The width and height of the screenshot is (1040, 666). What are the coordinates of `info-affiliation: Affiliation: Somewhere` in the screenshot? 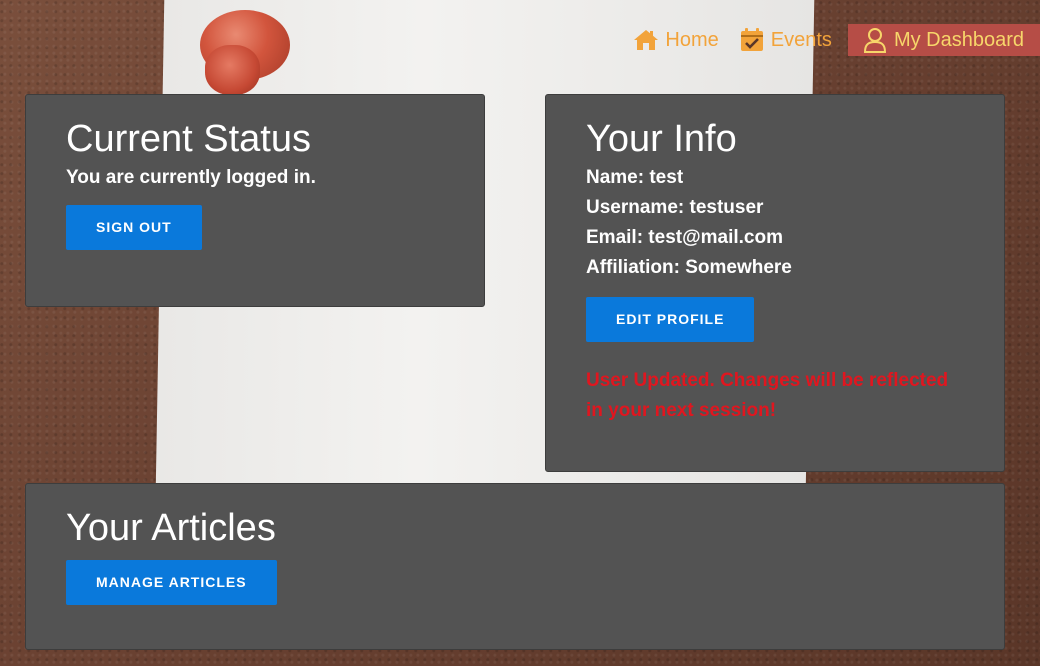 It's located at (689, 267).